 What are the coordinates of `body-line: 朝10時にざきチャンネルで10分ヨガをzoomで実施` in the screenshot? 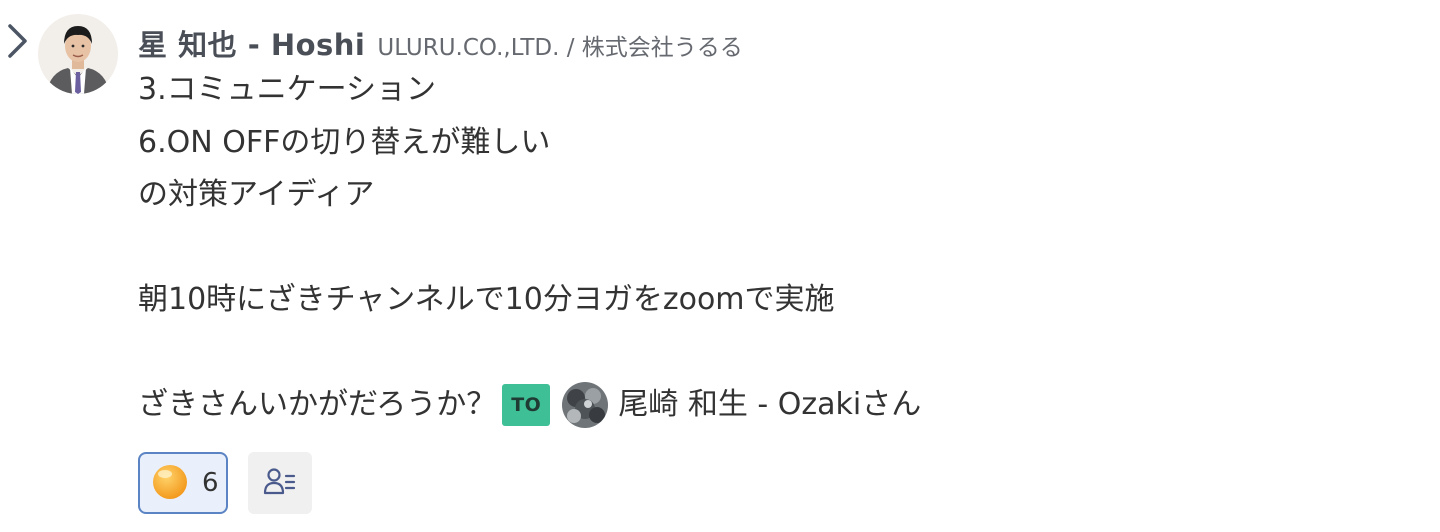 It's located at (486, 299).